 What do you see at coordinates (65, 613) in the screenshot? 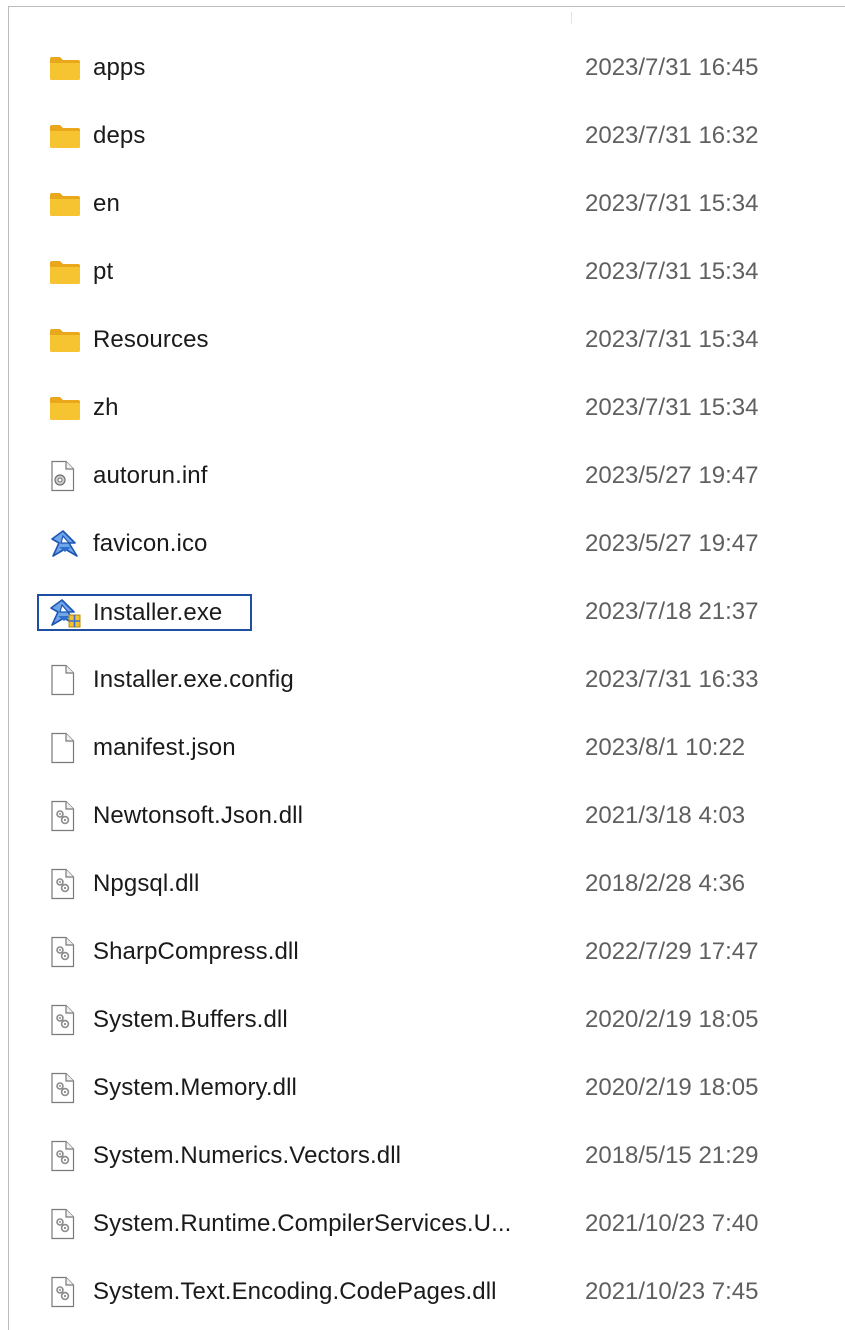
I see `installer-exe-icon` at bounding box center [65, 613].